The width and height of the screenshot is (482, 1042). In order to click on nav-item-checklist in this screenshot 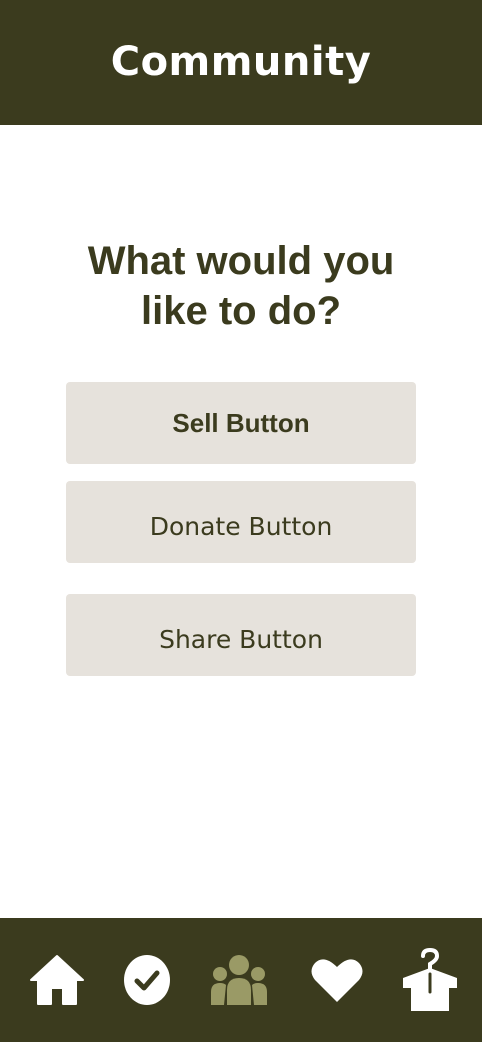, I will do `click(147, 980)`.